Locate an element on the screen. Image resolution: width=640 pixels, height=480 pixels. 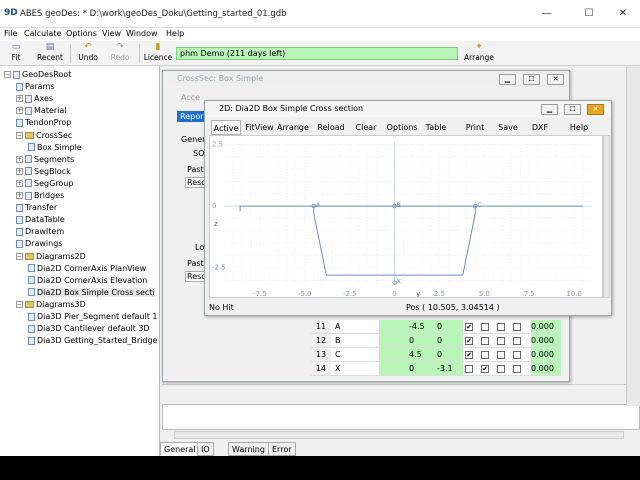
table-row: 12 B 0 0 ✔ 0.000 is located at coordinates (436, 341).